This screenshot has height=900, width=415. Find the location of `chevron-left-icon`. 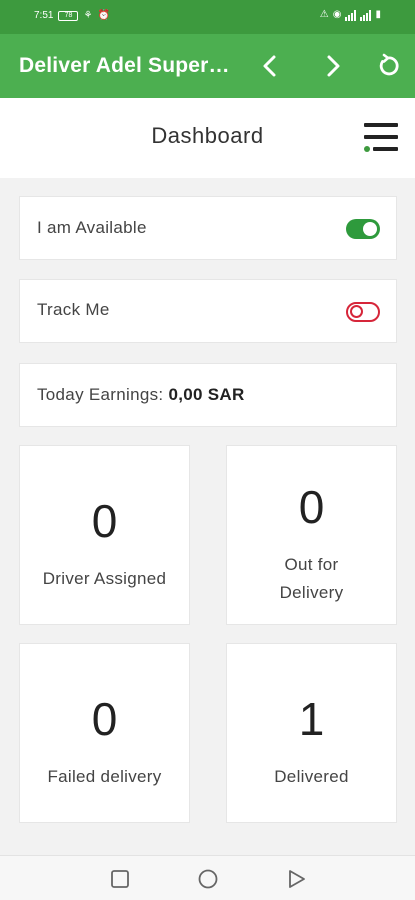

chevron-left-icon is located at coordinates (269, 66).